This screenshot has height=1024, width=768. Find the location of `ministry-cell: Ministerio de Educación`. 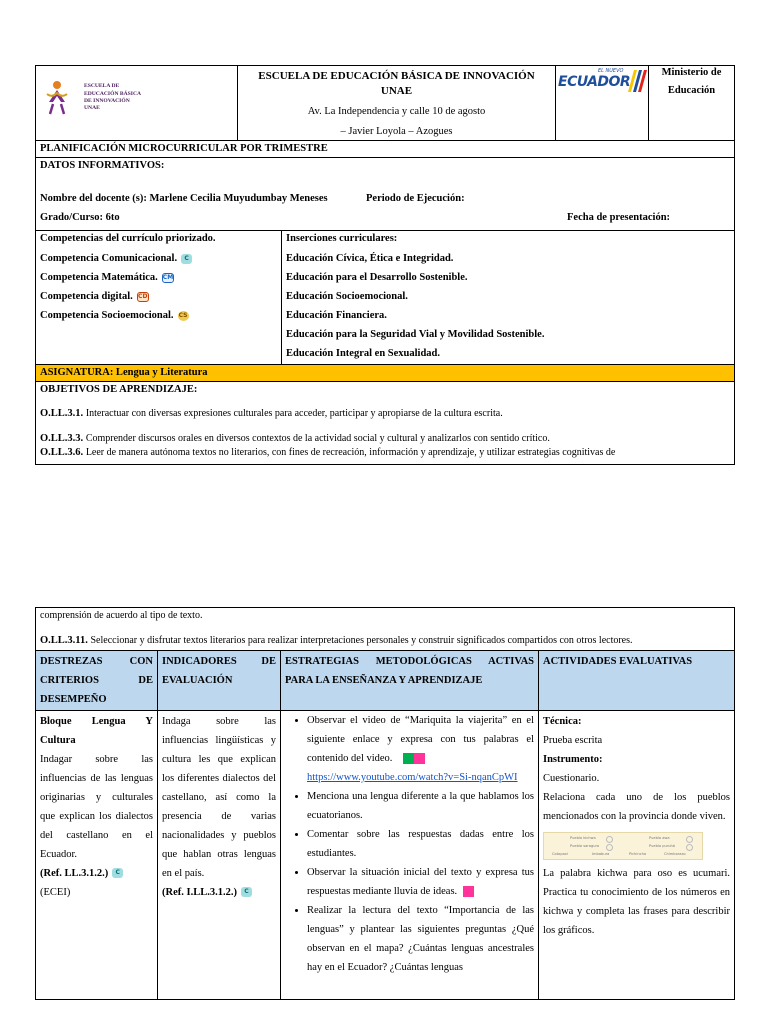

ministry-cell: Ministerio de Educación is located at coordinates (691, 103).